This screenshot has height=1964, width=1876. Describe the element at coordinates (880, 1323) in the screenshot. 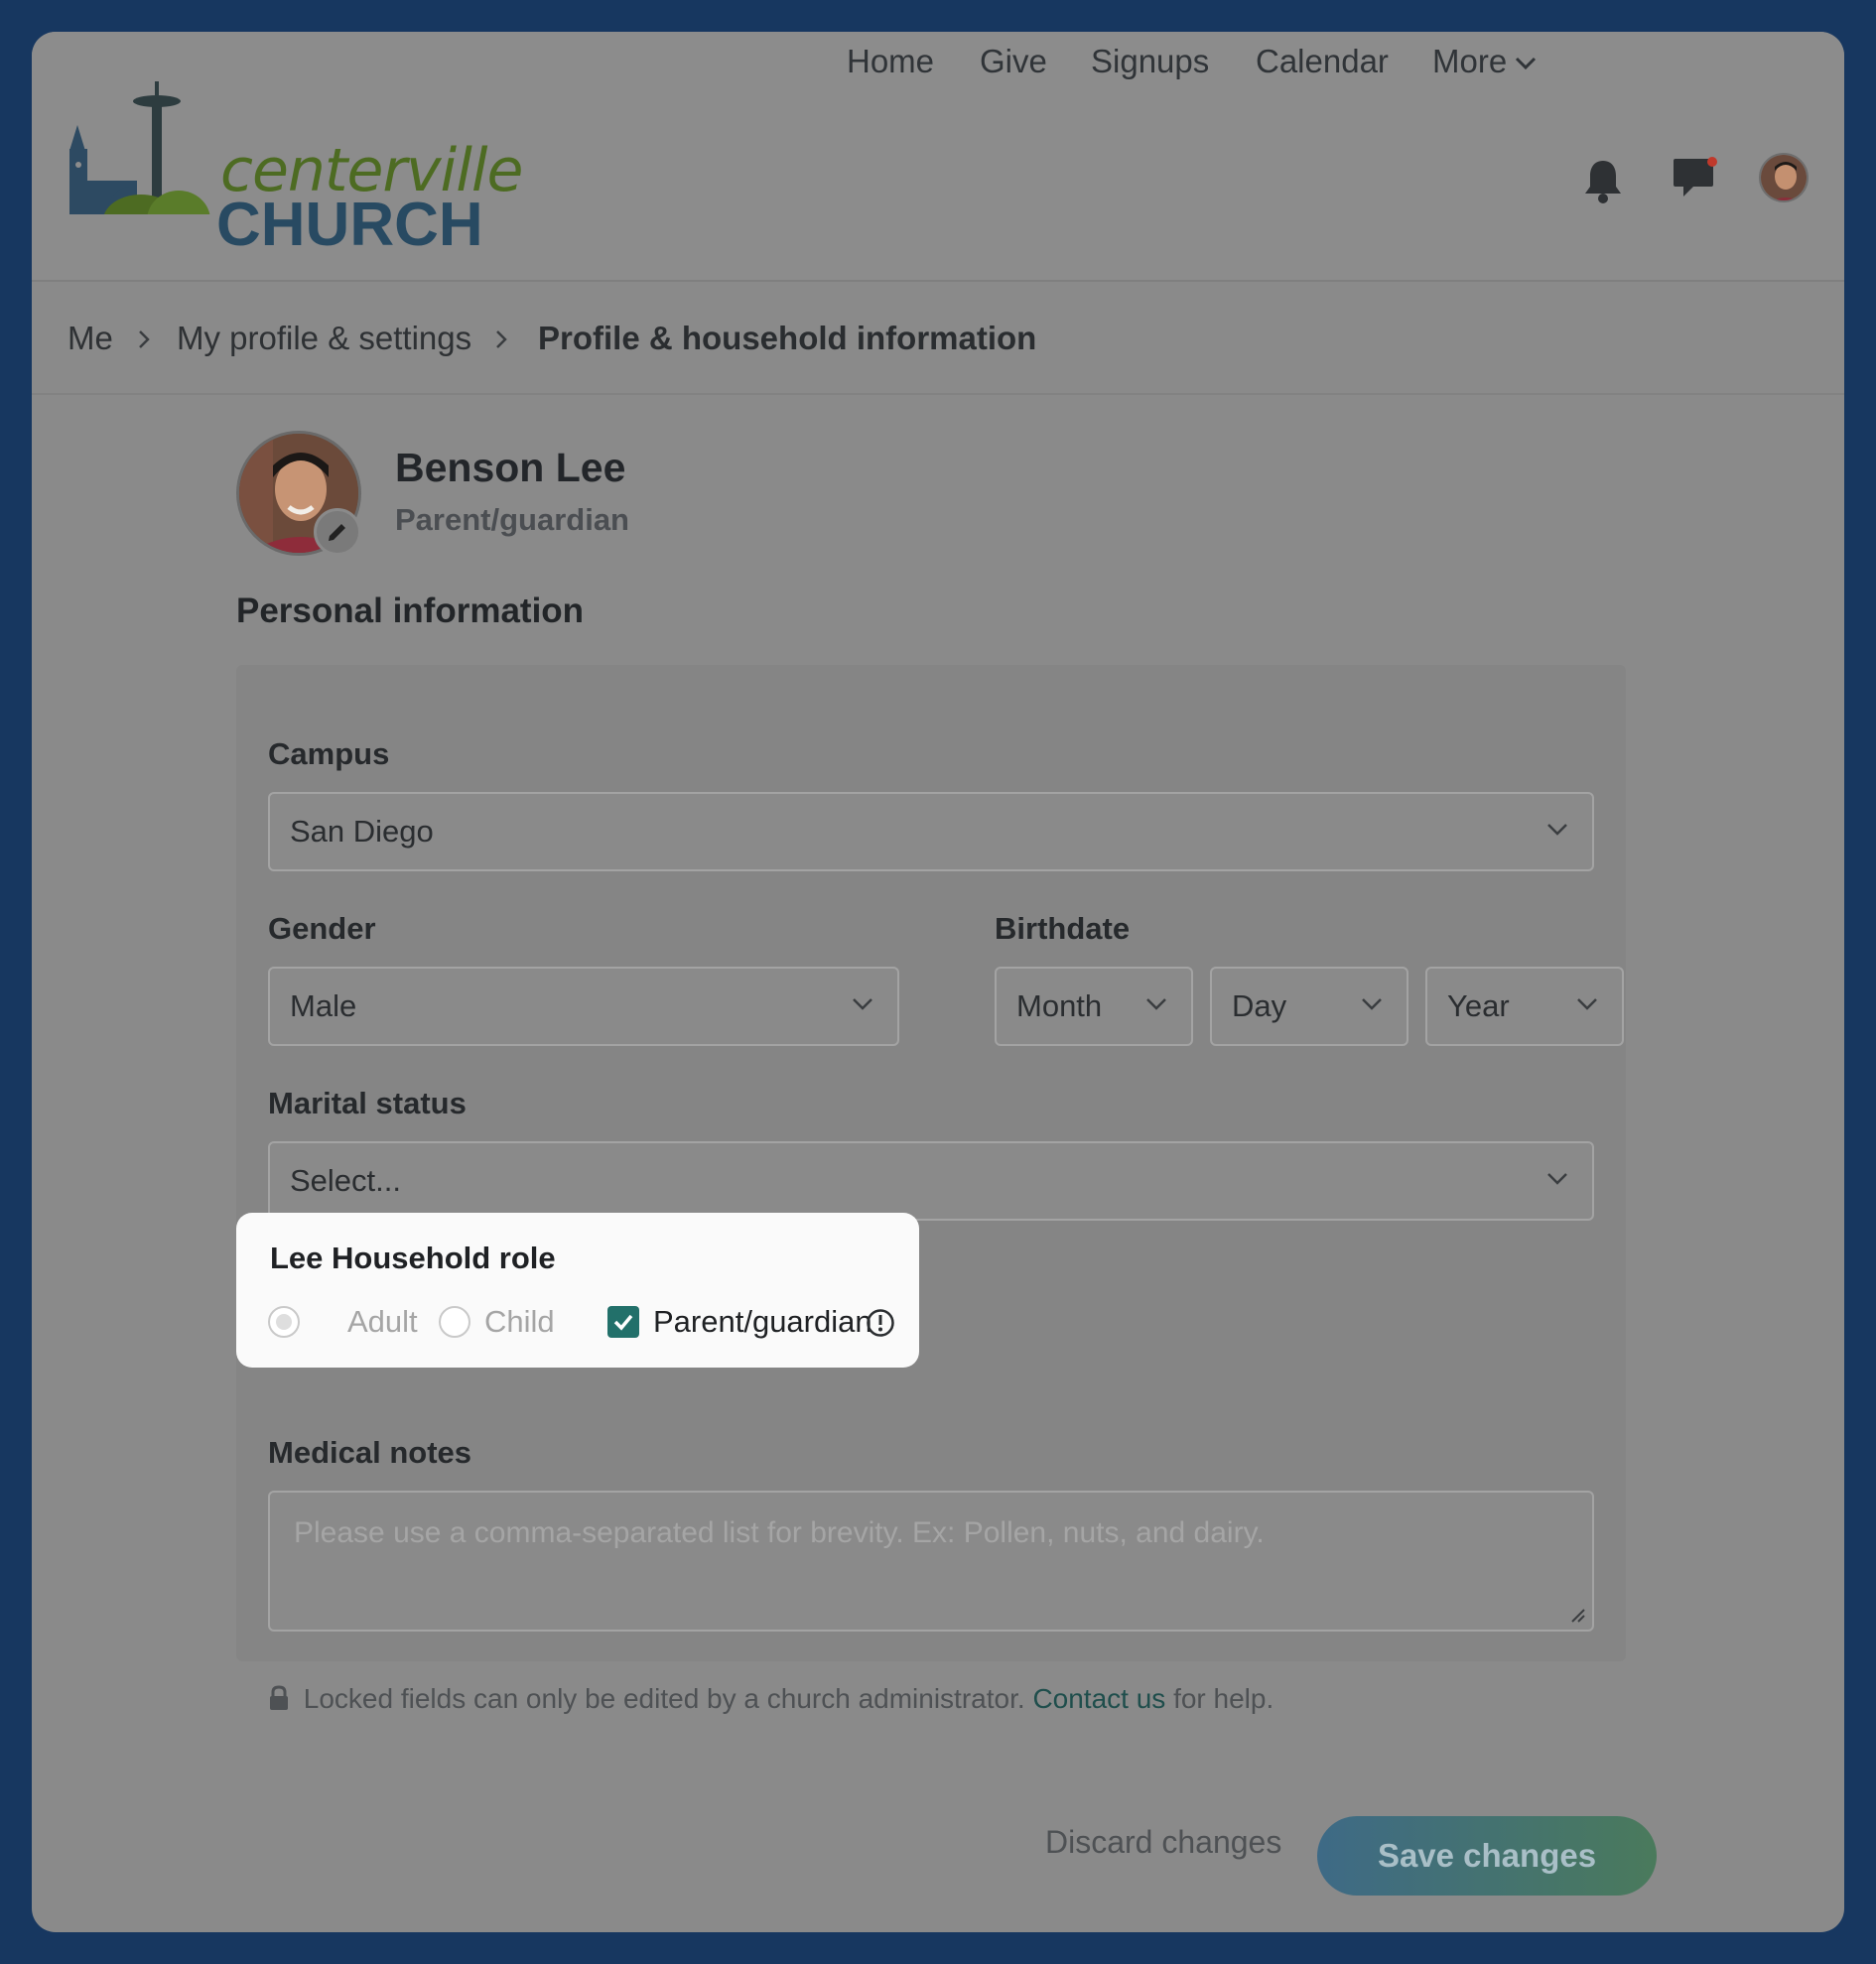

I see `info-icon` at that location.